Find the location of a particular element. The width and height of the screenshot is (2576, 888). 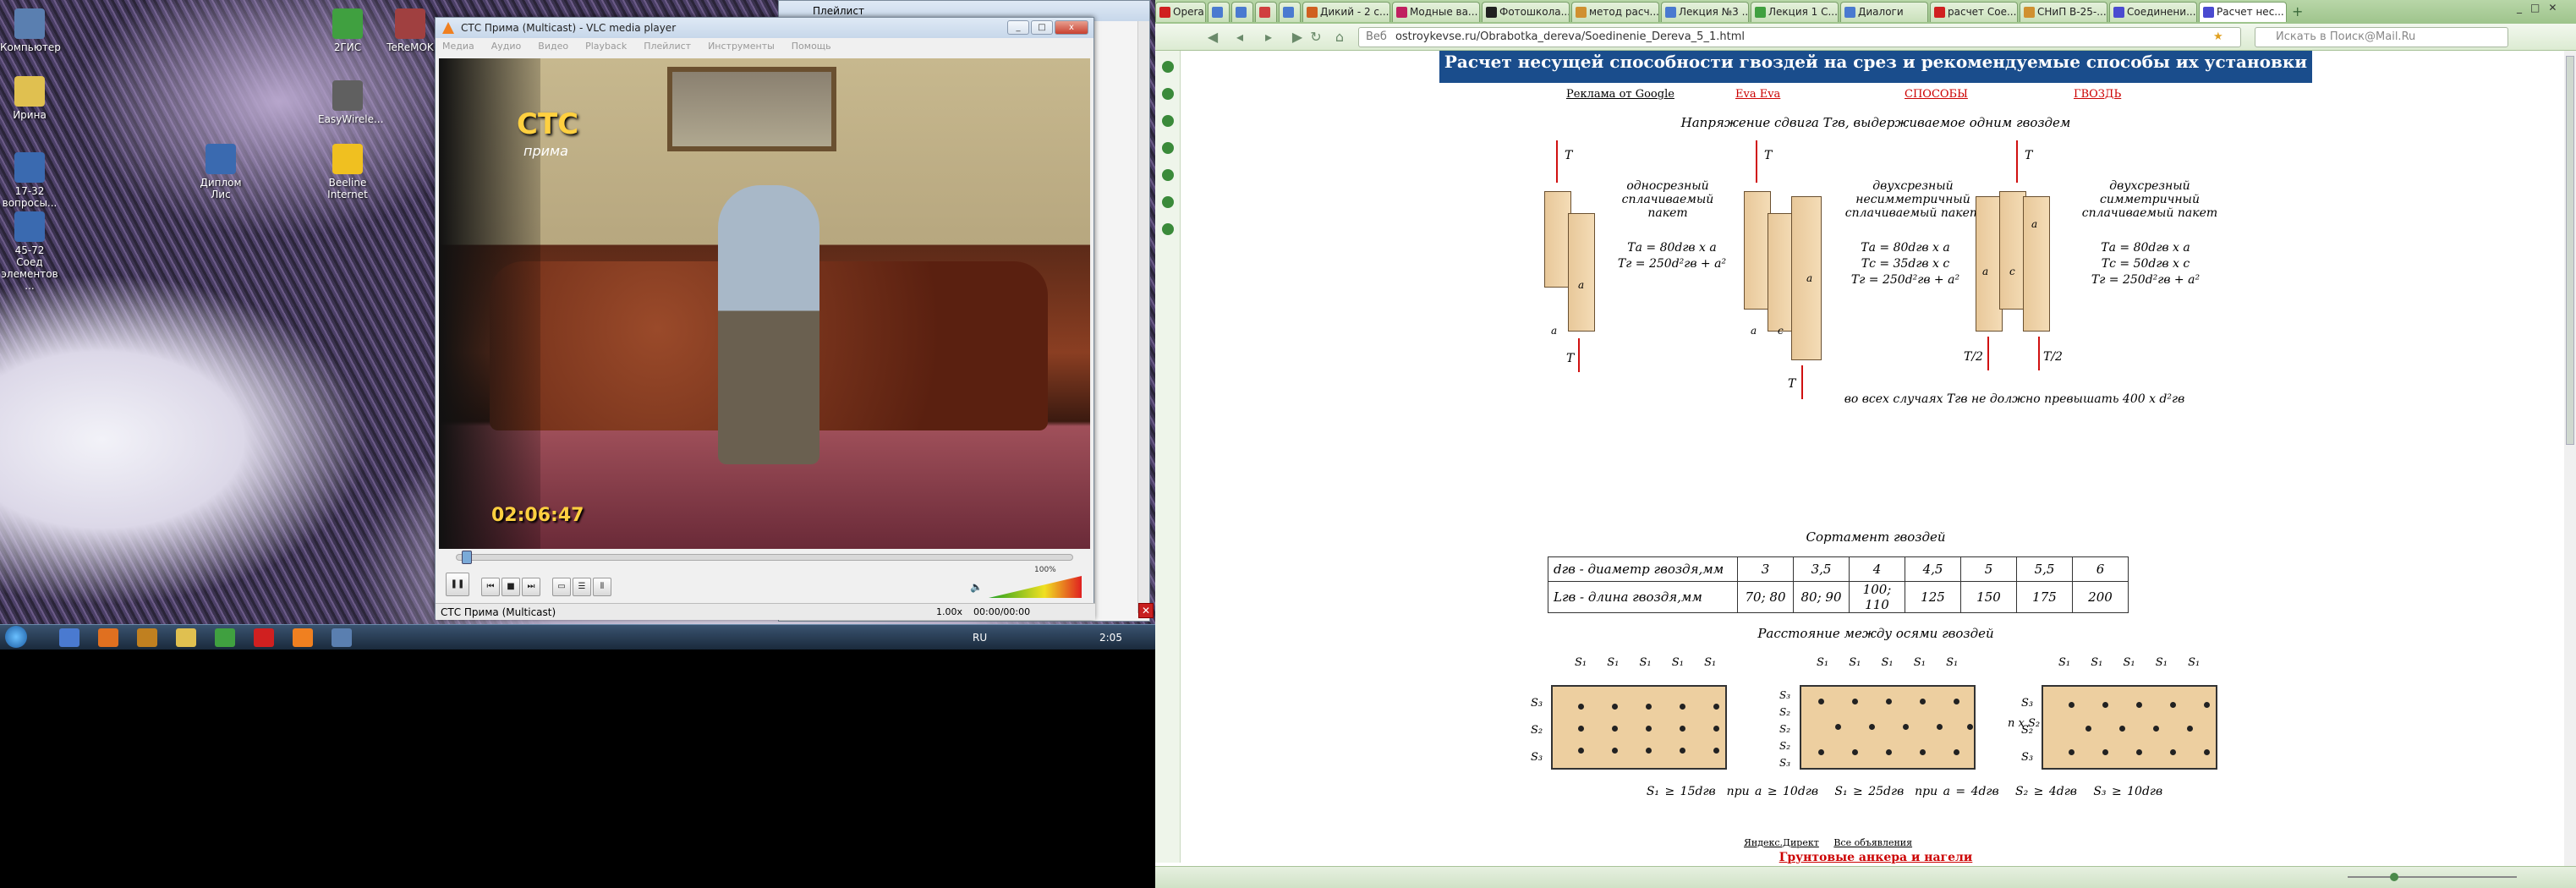

taskbar-explorer-icon is located at coordinates (69, 638).